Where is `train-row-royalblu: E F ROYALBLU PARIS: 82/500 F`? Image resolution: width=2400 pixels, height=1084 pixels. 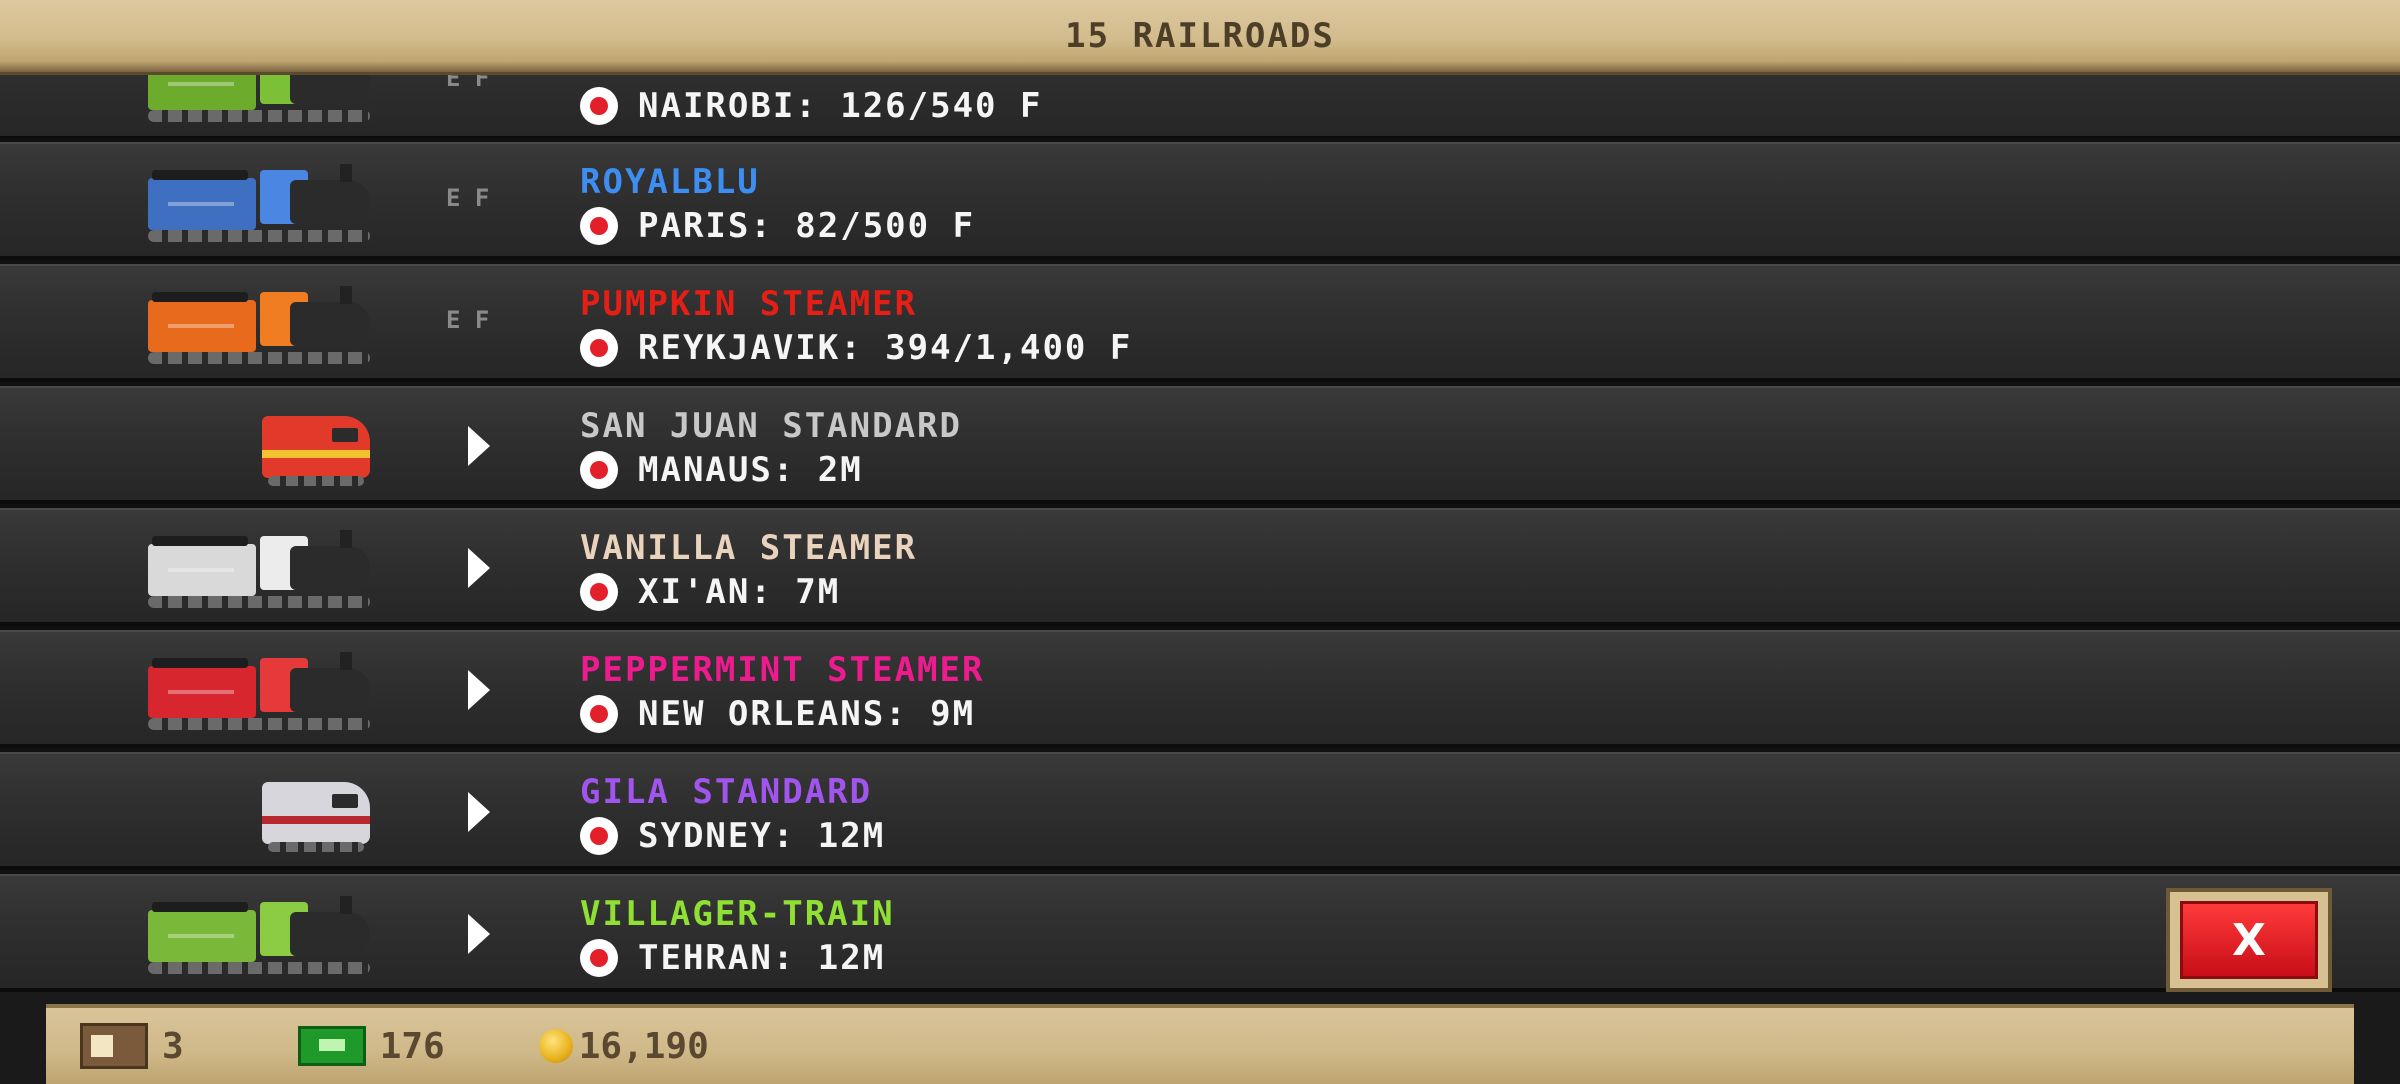
train-row-royalblu: E F ROYALBLU PARIS: 82/500 F is located at coordinates (1200, 199).